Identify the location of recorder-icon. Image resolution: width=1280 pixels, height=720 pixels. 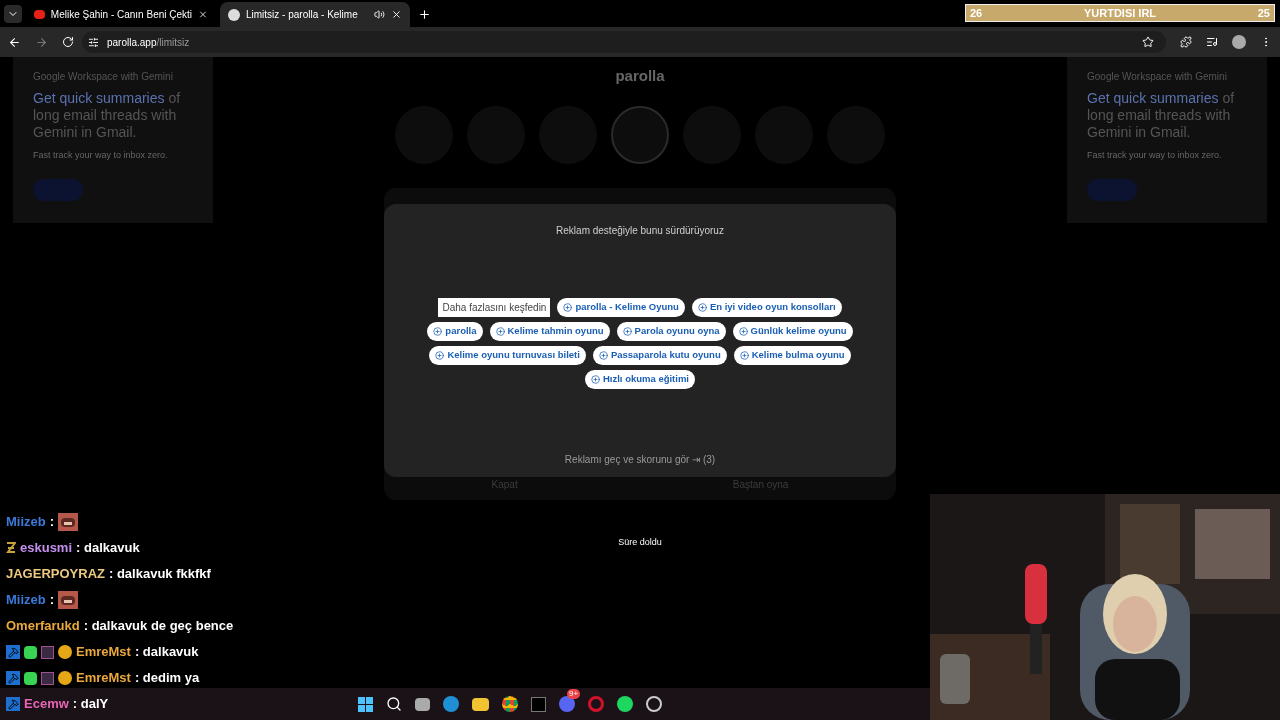
(654, 704).